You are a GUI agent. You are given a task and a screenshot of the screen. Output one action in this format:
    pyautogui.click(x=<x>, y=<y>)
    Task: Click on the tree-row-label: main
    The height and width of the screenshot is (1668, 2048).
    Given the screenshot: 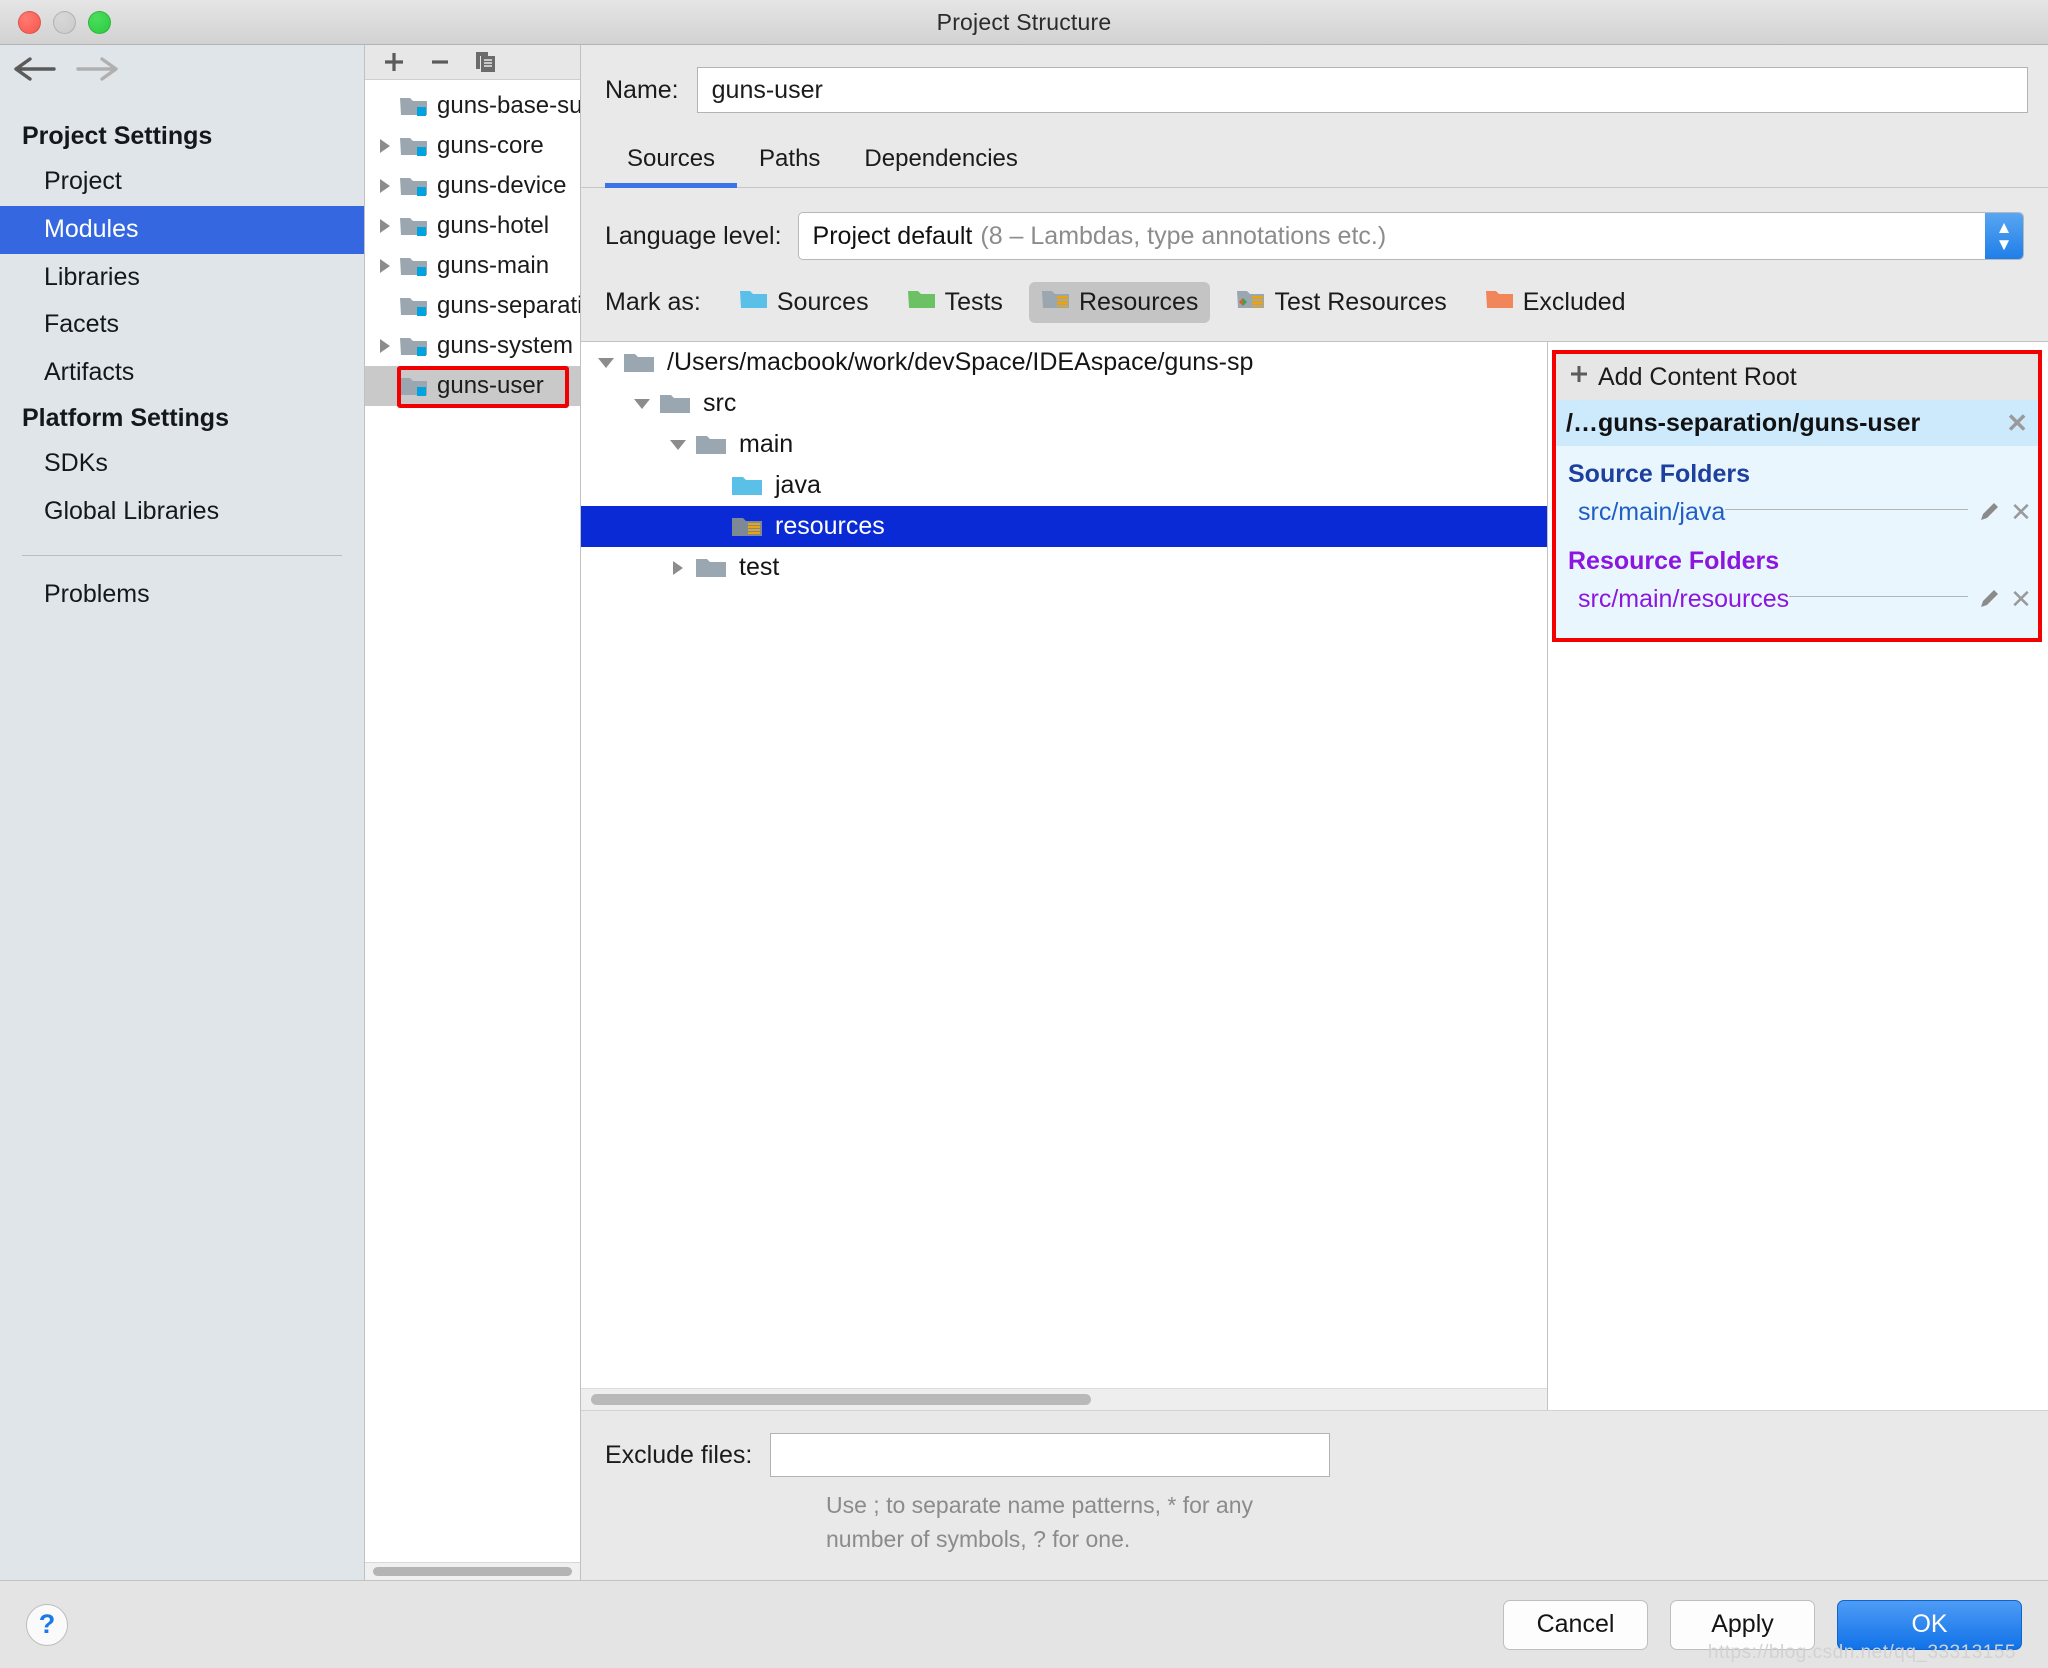 What is the action you would take?
    pyautogui.click(x=766, y=444)
    